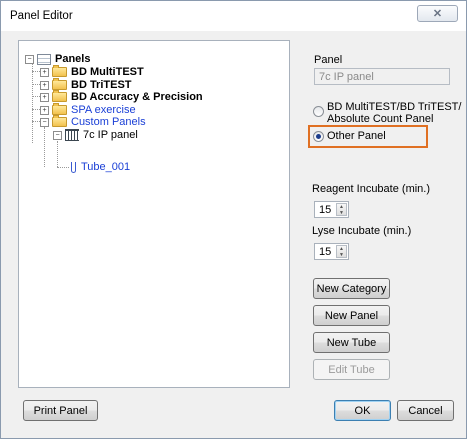  I want to click on new-panel-button: New Panel, so click(351, 315).